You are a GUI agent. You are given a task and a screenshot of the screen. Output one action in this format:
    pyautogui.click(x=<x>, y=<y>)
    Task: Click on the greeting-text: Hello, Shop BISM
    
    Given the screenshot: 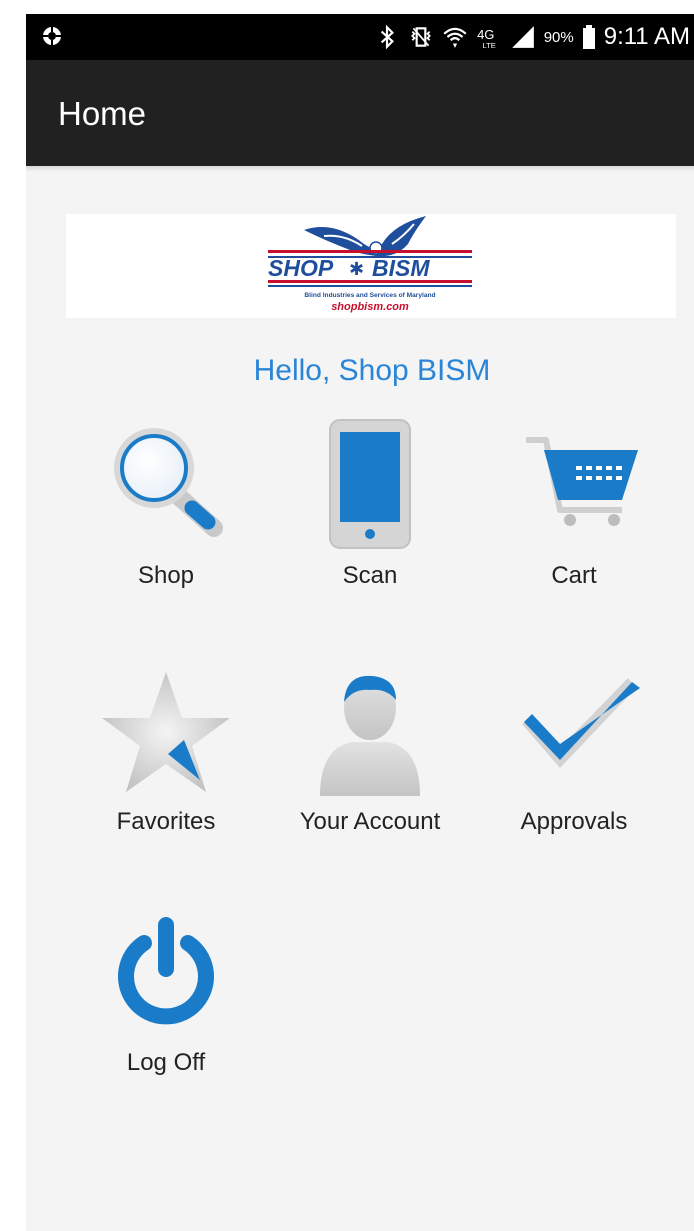 What is the action you would take?
    pyautogui.click(x=372, y=370)
    